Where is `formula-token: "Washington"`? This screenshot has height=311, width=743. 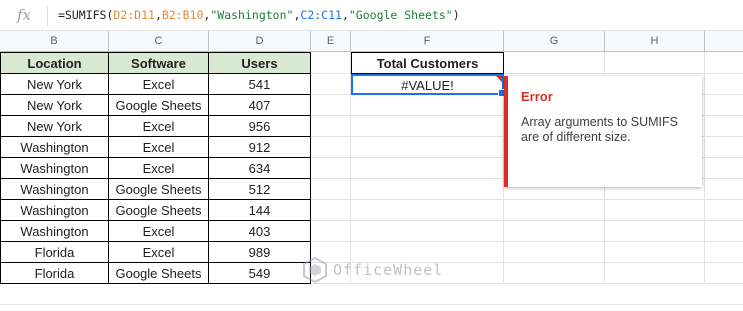
formula-token: "Washington" is located at coordinates (252, 15).